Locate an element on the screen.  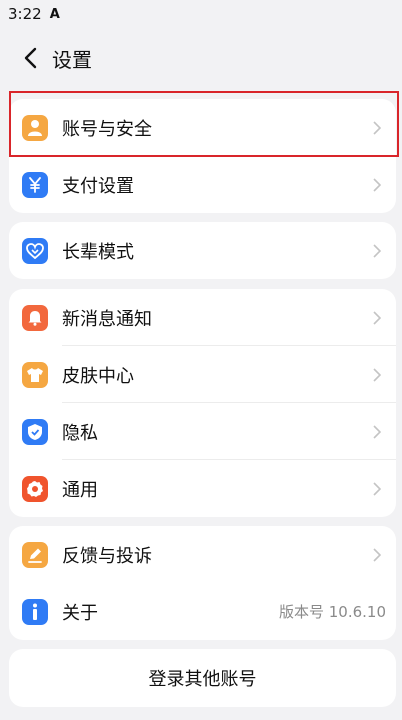
settings-item-privacy: 隐私 is located at coordinates (202, 431).